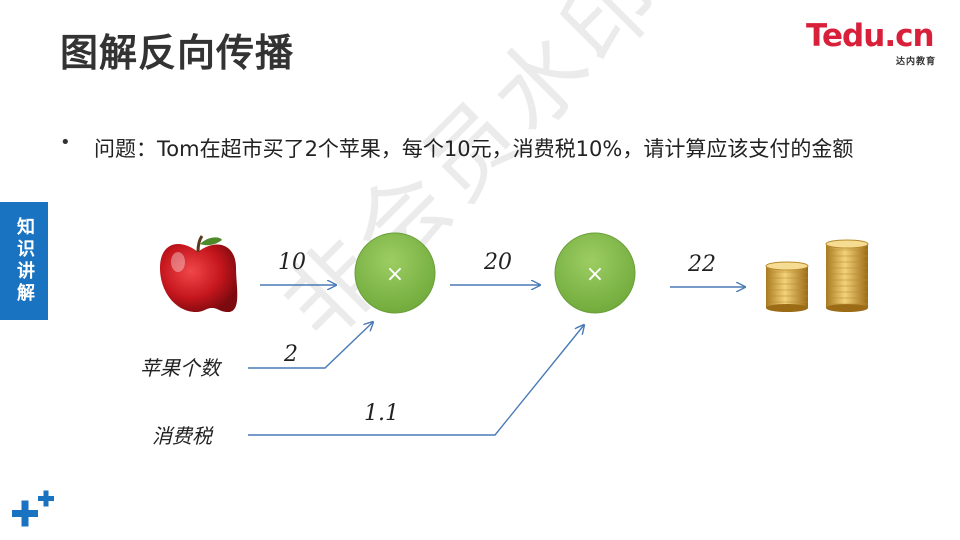 This screenshot has width=960, height=540. I want to click on plus-decoration-icon, so click(33, 508).